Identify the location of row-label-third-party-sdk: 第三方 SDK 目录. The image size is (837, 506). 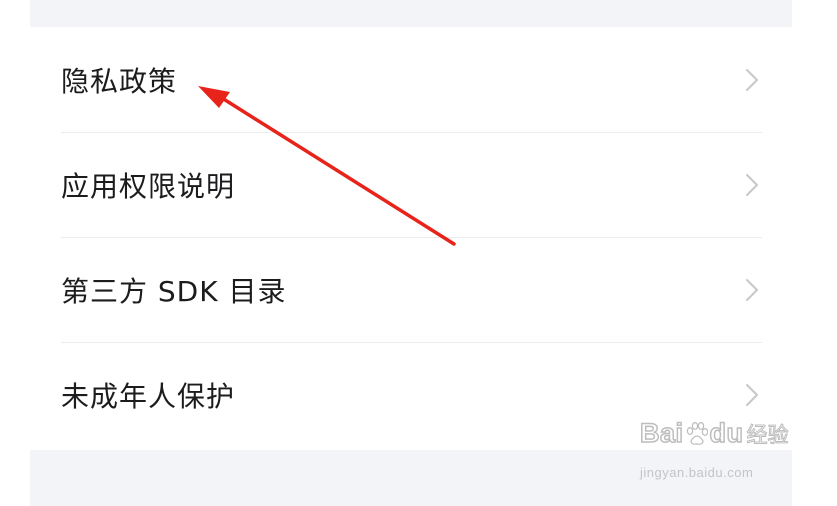
(174, 291).